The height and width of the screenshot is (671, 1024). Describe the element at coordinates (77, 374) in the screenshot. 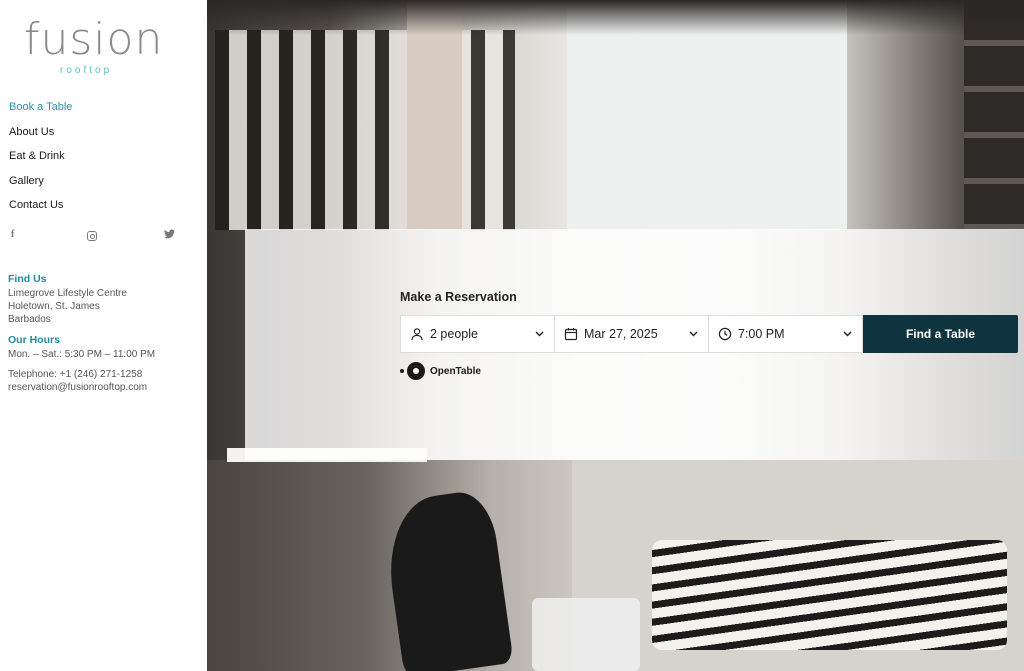

I see `telephone-text: Telephone: +1 (246) 271-1258` at that location.